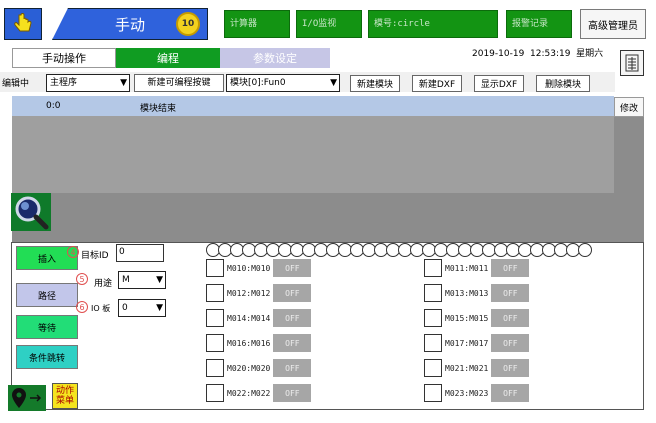 The width and height of the screenshot is (656, 423). What do you see at coordinates (258, 83) in the screenshot?
I see `module-select-value: 模块[0]:Fun0` at bounding box center [258, 83].